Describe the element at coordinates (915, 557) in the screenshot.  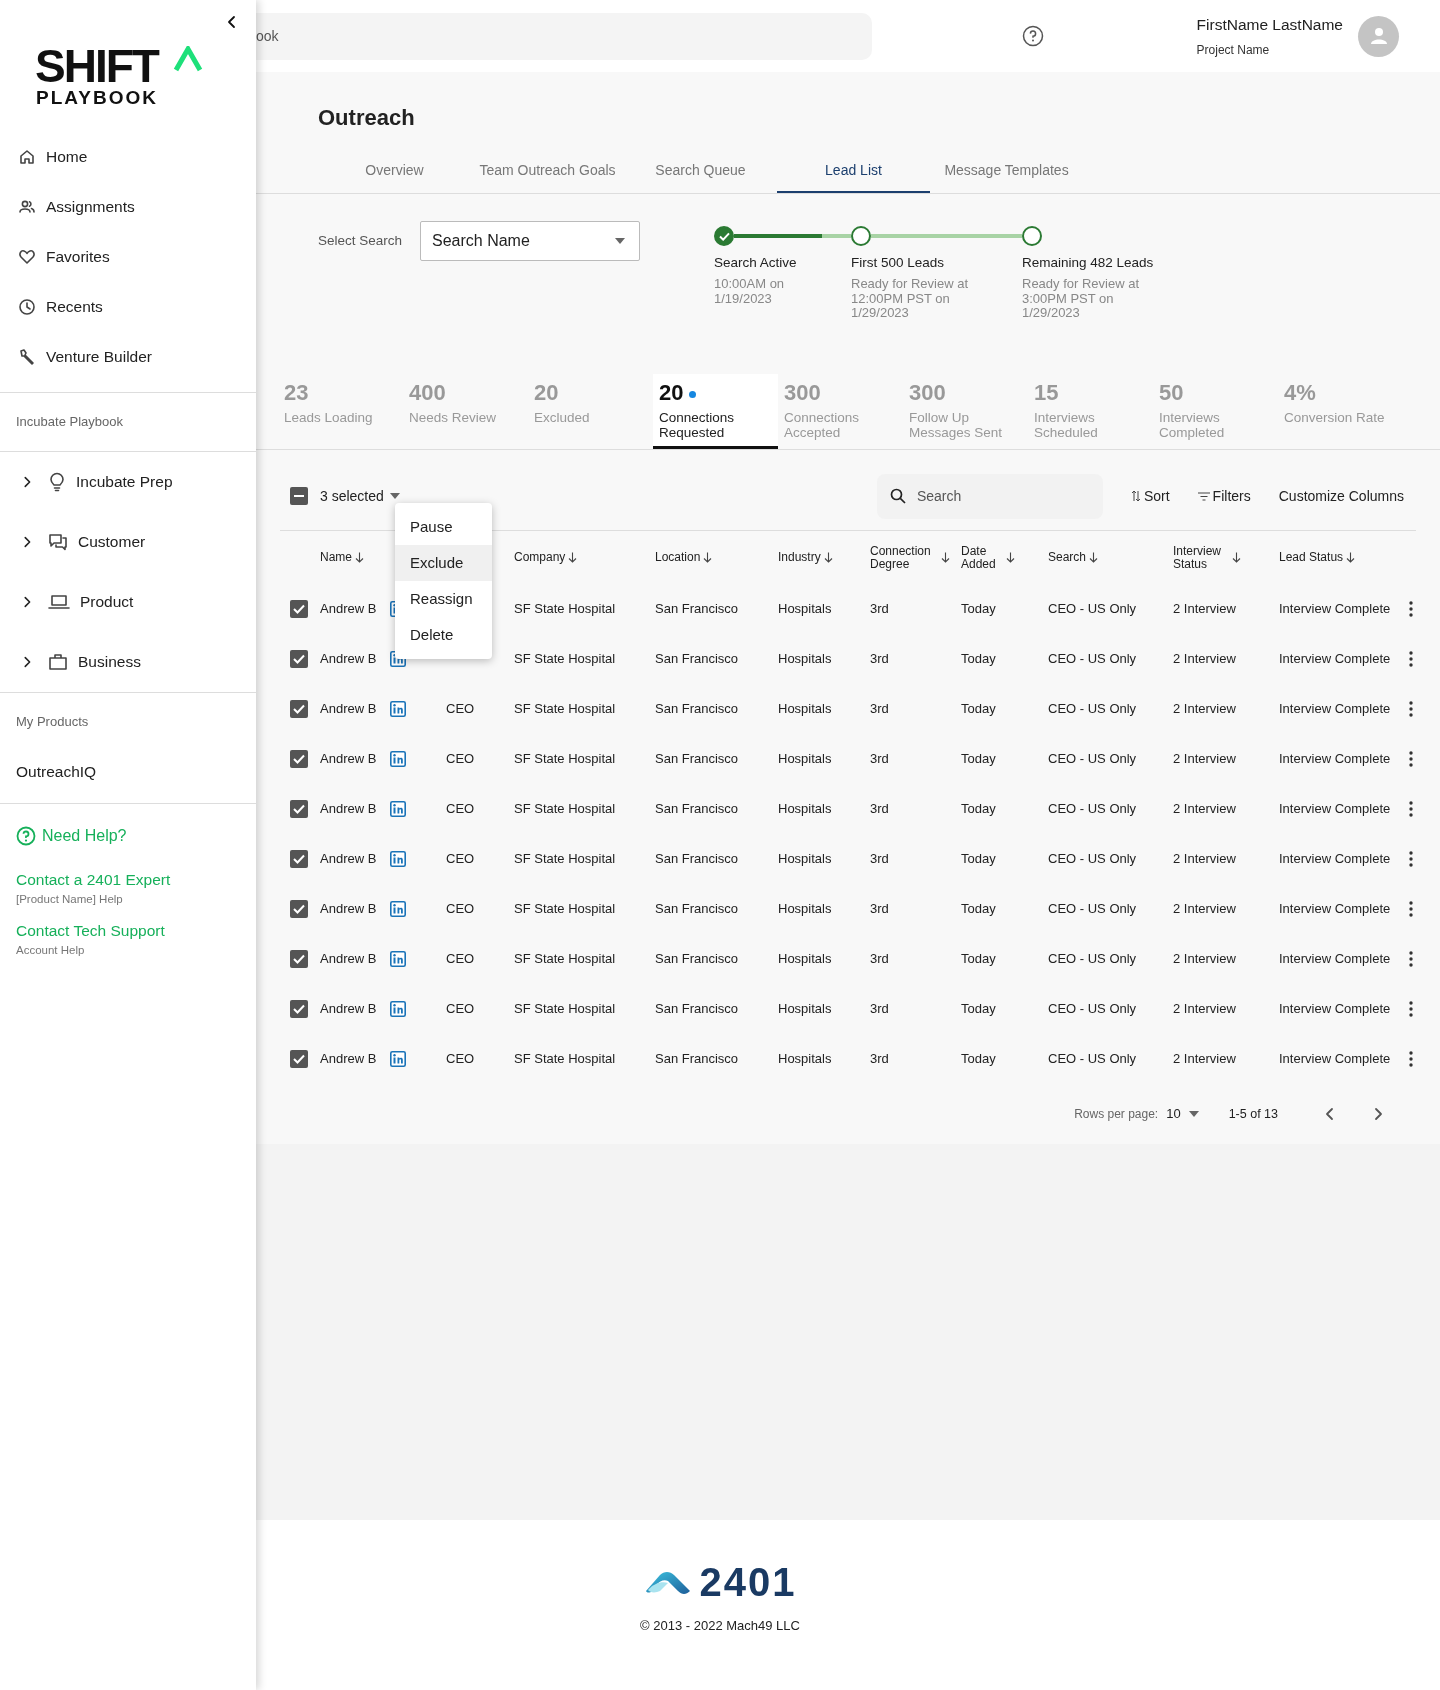
I see `column-header: Connection Degree` at that location.